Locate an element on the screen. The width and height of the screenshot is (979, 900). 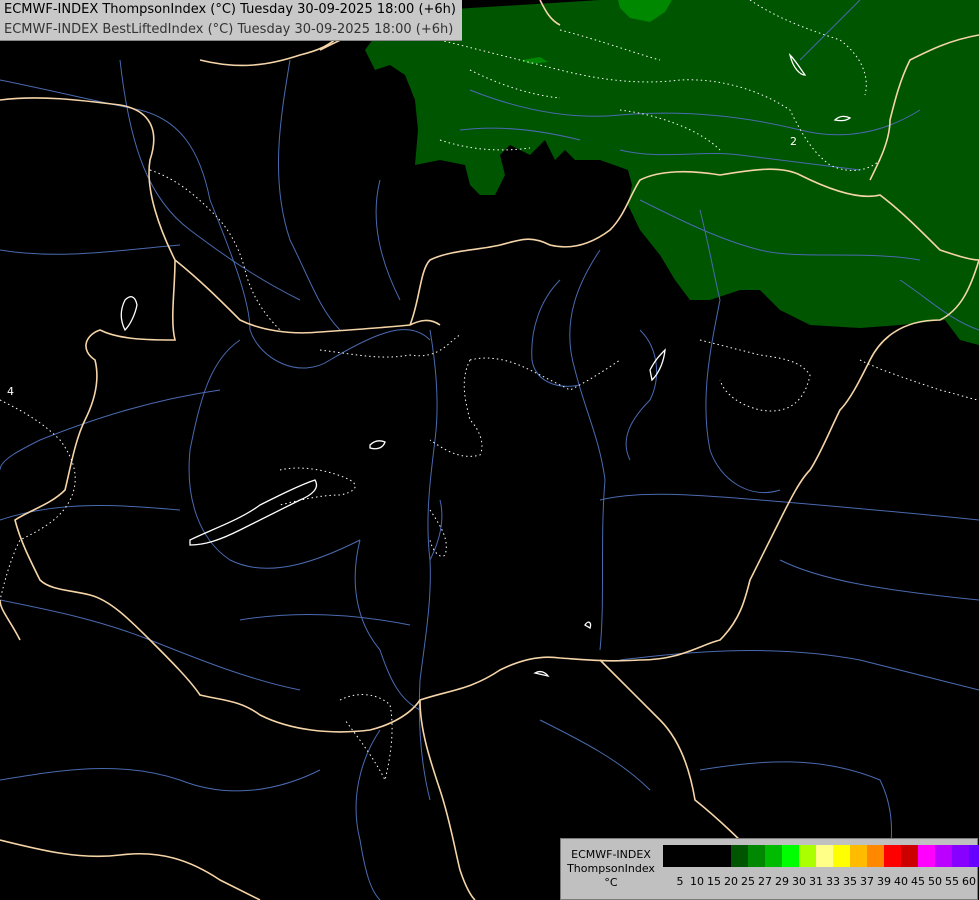
contour-label: 4 is located at coordinates (10, 391).